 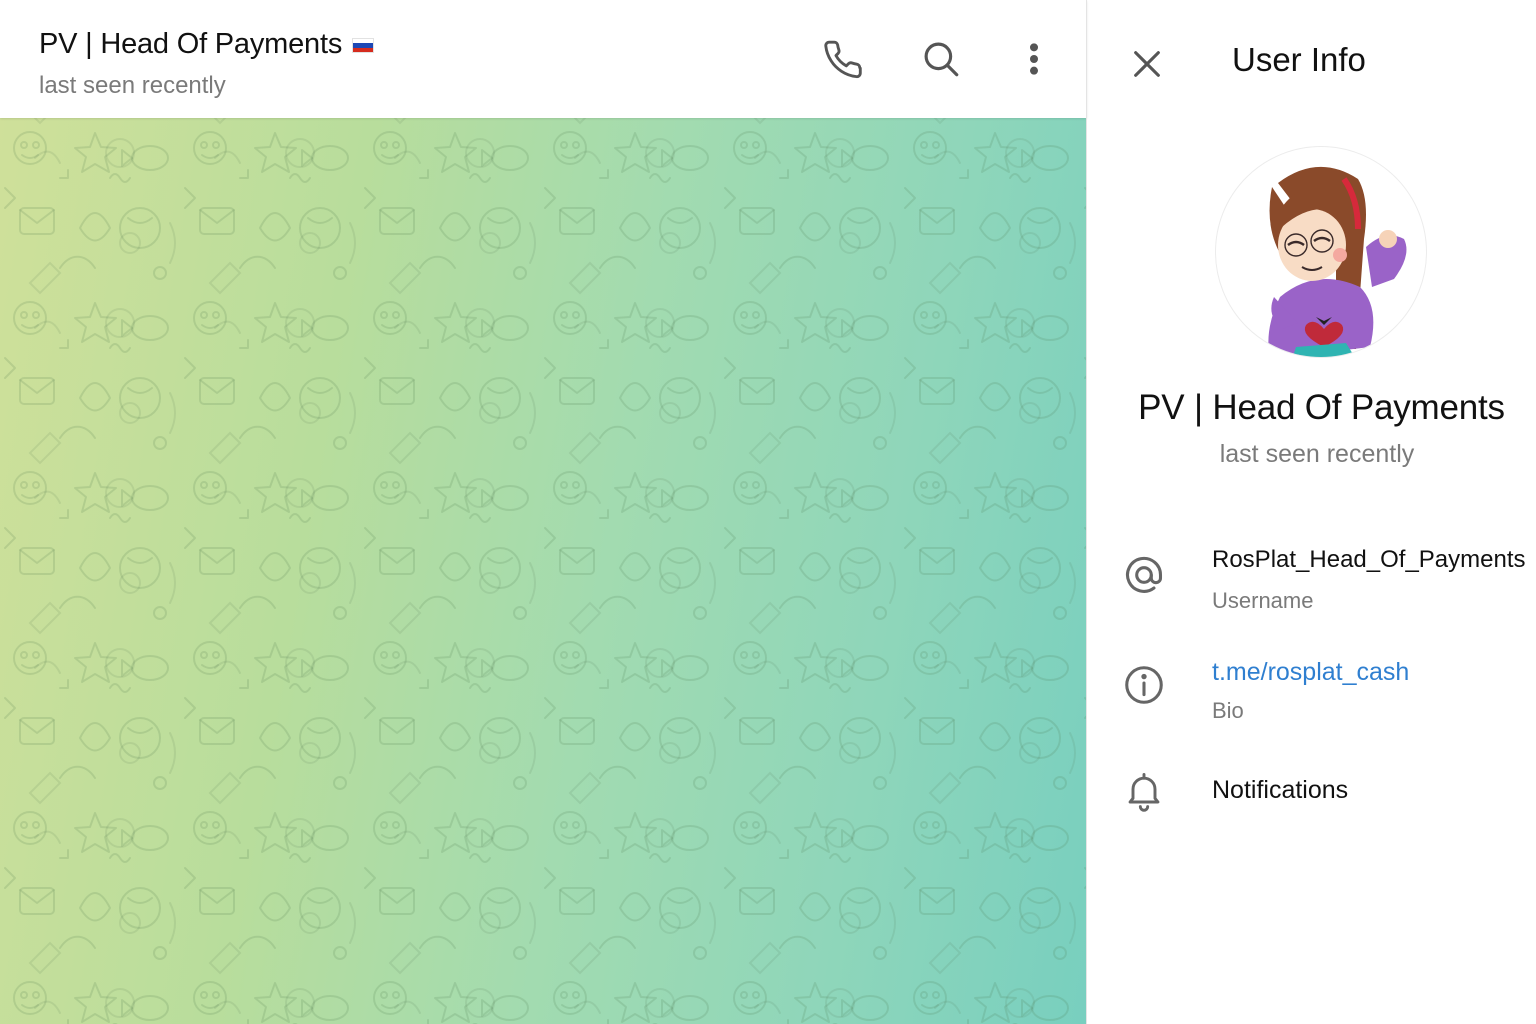 I want to click on russia-flag-icon, so click(x=363, y=45).